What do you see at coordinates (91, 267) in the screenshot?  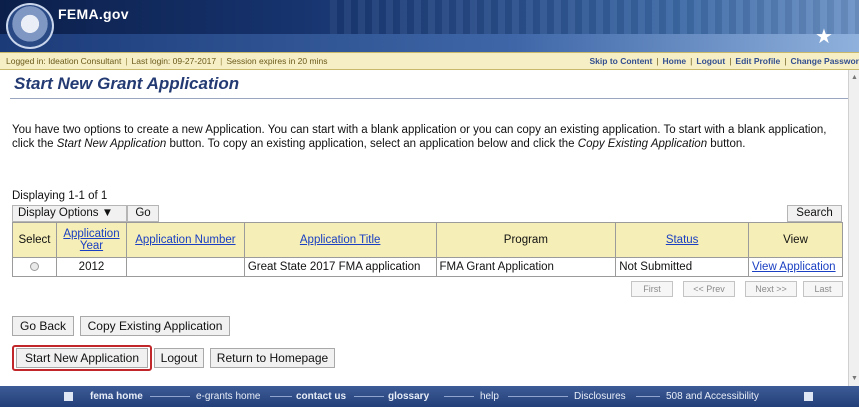 I see `year-cell: 2012` at bounding box center [91, 267].